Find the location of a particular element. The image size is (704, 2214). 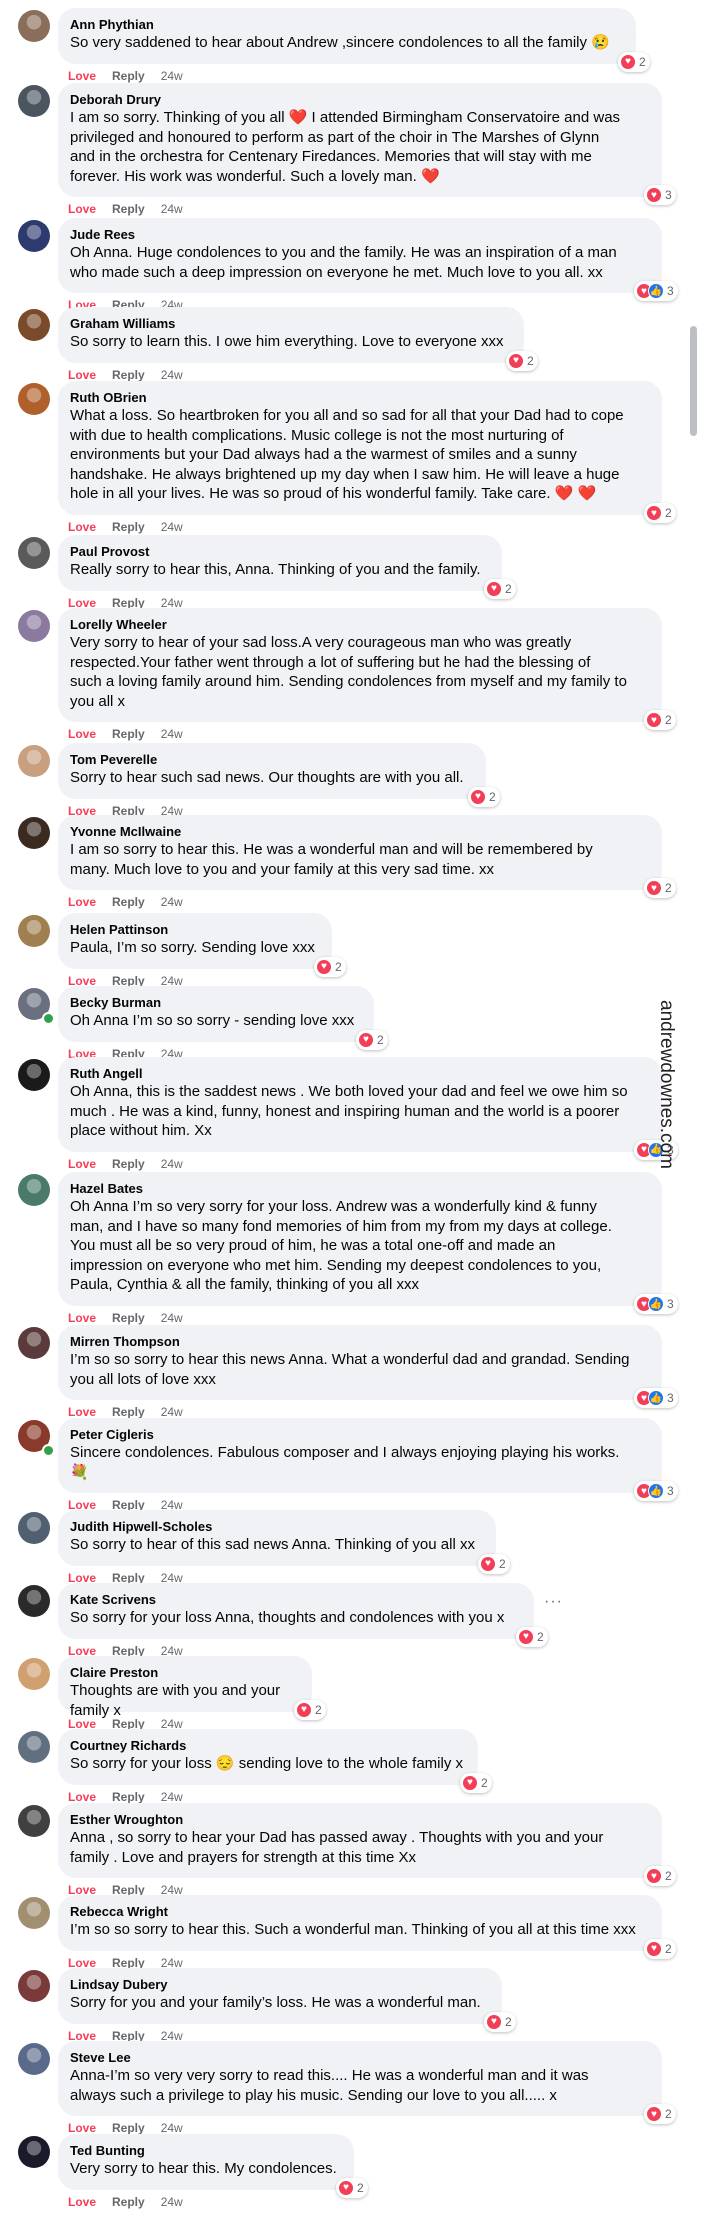

comment-author: Ted Bunting is located at coordinates (206, 2150).